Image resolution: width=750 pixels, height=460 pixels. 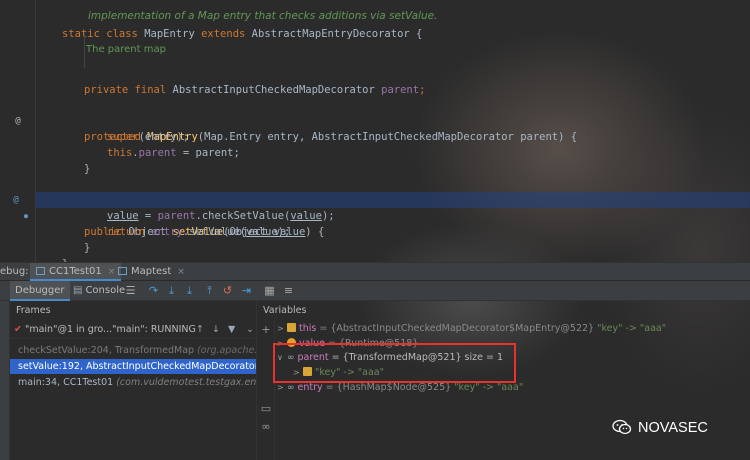 What do you see at coordinates (18, 329) in the screenshot?
I see `check-icon: ✔` at bounding box center [18, 329].